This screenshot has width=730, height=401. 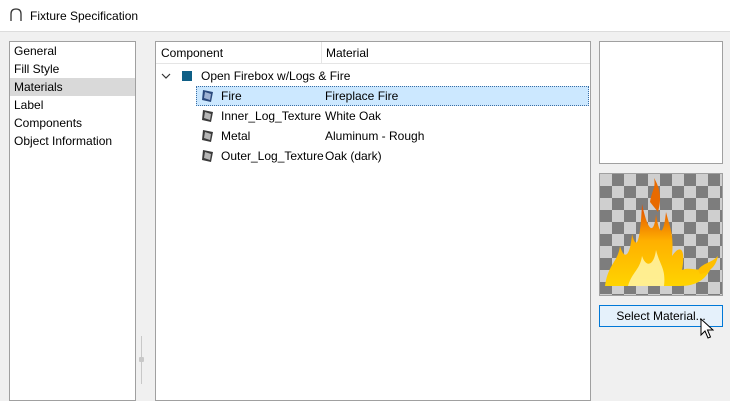 What do you see at coordinates (72, 51) in the screenshot?
I see `nav-item-general: General` at bounding box center [72, 51].